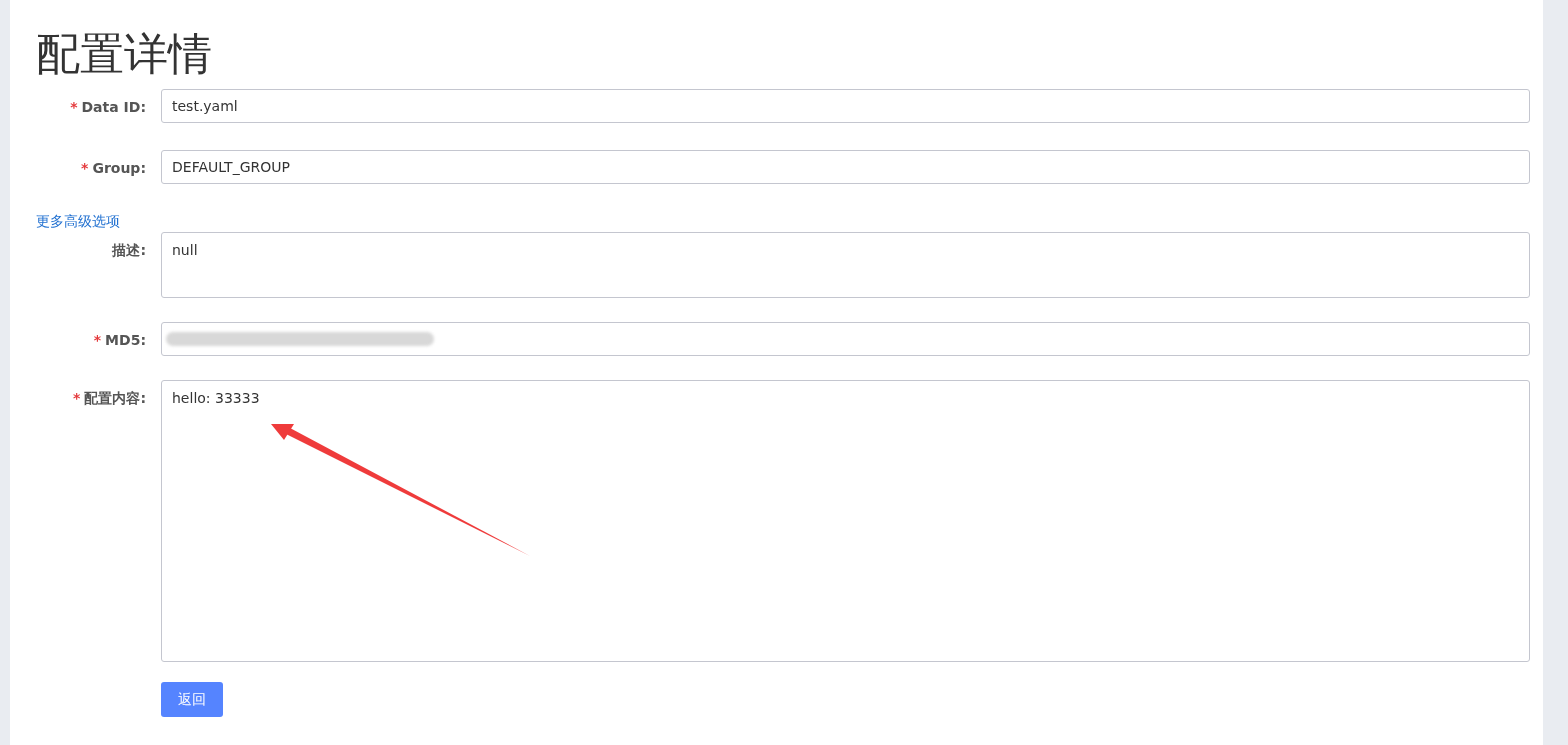 The height and width of the screenshot is (745, 1568). Describe the element at coordinates (129, 250) in the screenshot. I see `field-label: 描述:` at that location.